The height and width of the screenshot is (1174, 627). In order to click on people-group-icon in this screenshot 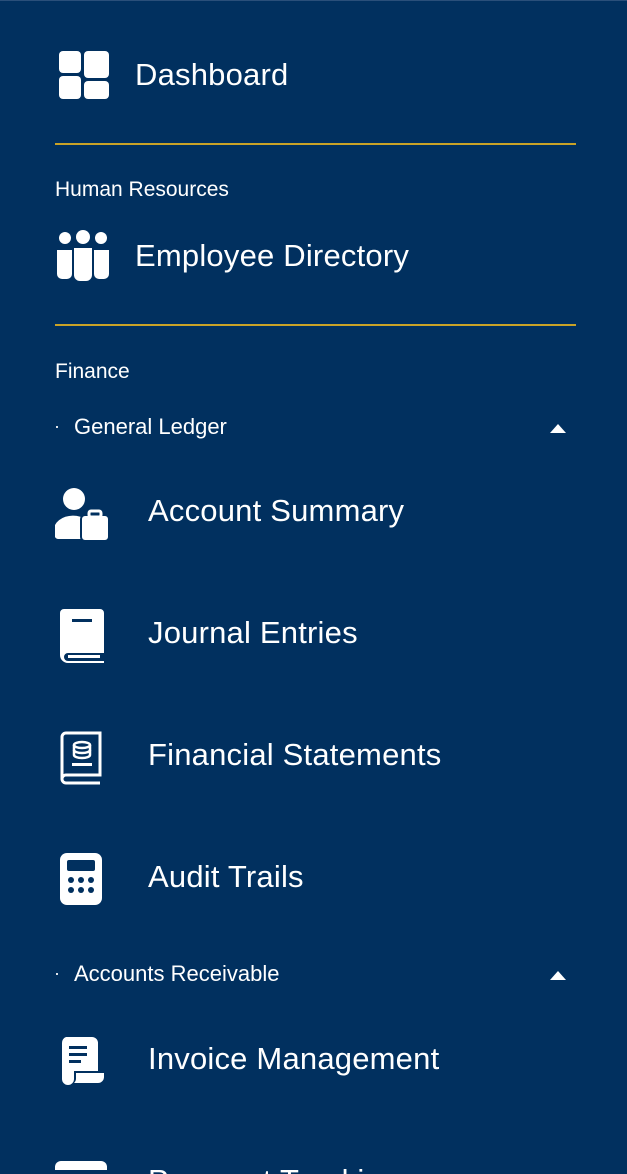, I will do `click(83, 255)`.